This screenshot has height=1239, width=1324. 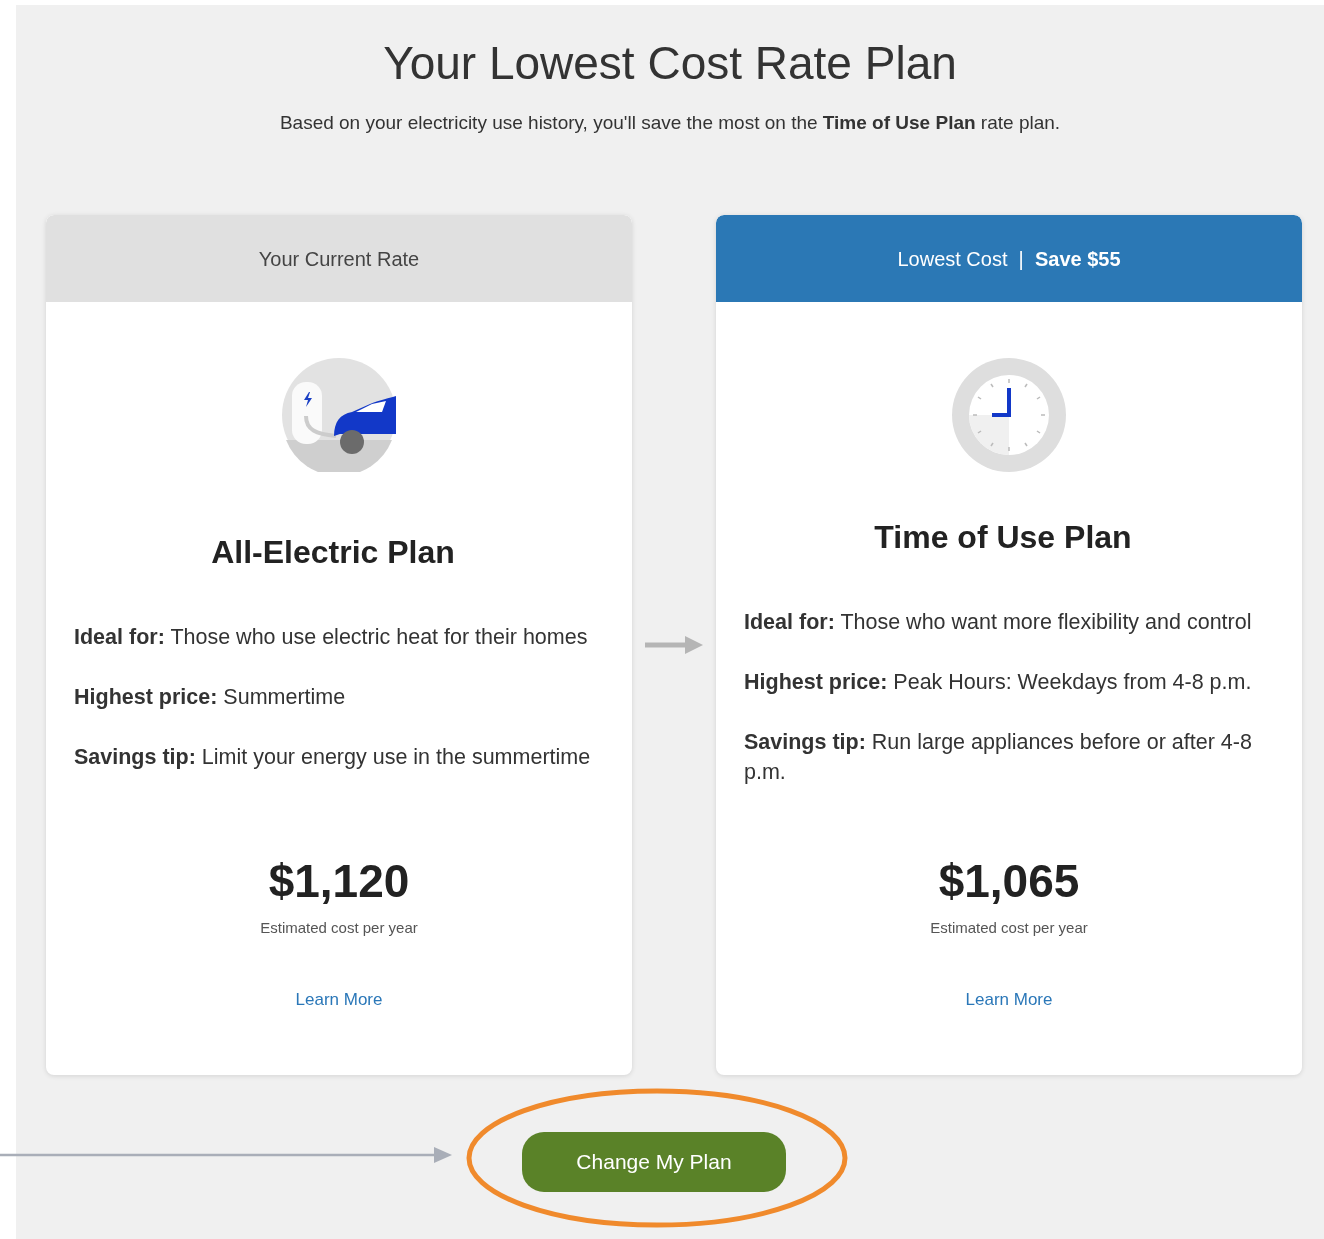 I want to click on plan-detail: Savings tip: Run large appliances before or after 4-8 p.m., so click(x=998, y=758).